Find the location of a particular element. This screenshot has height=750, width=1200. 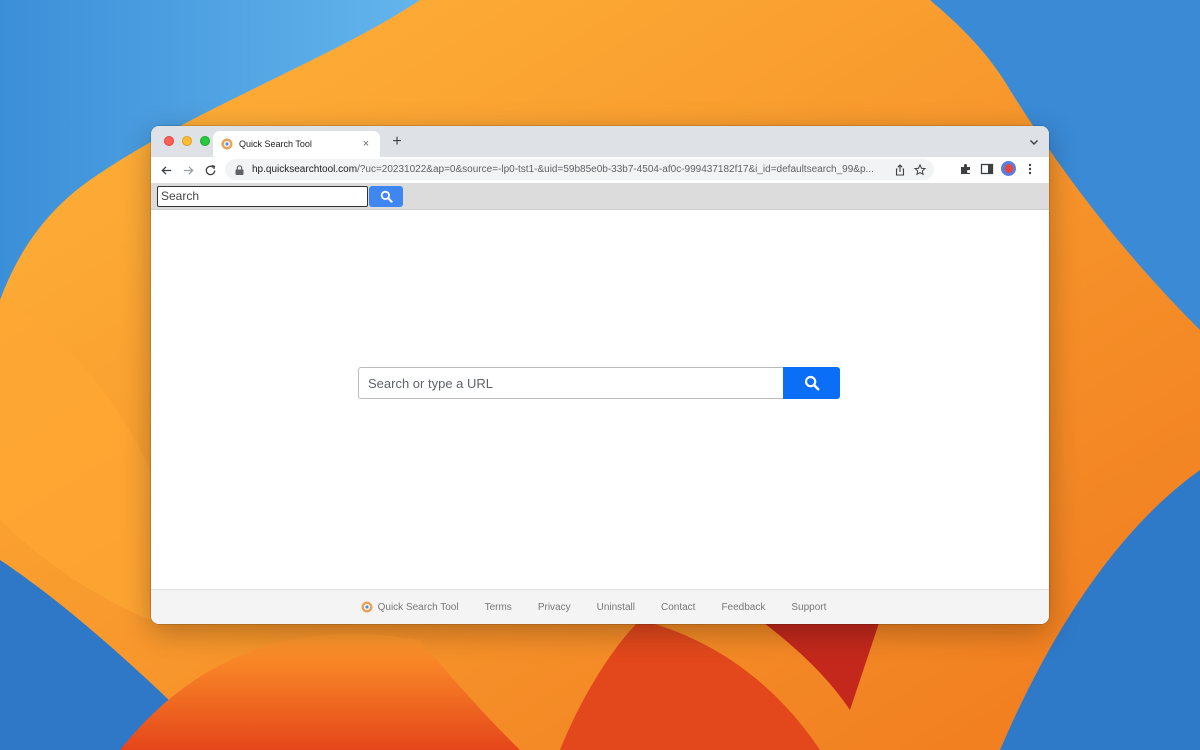

footer-link-contact: Contact is located at coordinates (678, 607).